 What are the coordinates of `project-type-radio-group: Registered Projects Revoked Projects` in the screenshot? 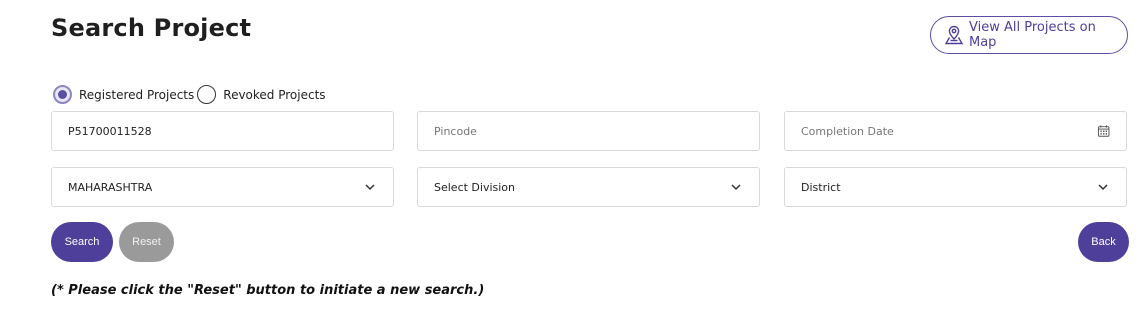 It's located at (191, 94).